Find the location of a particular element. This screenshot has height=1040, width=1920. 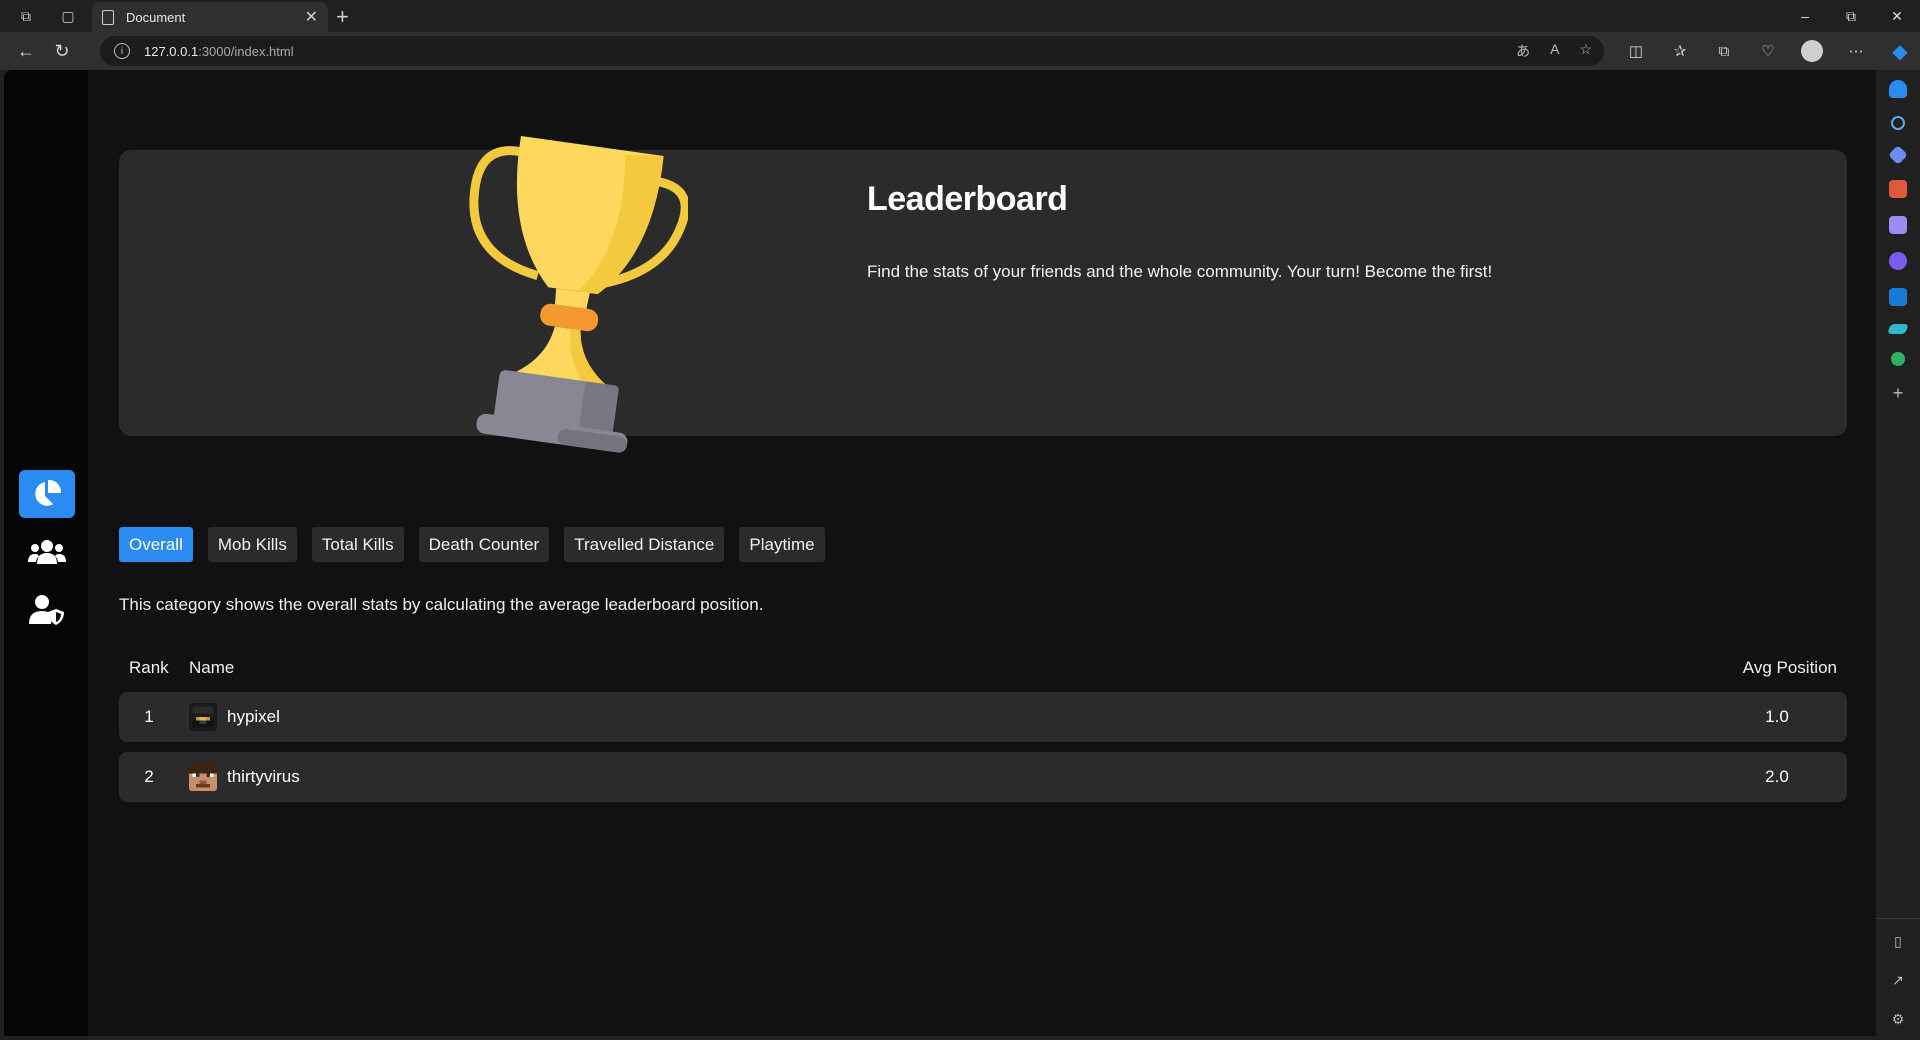

user-shield-icon is located at coordinates (46, 610).